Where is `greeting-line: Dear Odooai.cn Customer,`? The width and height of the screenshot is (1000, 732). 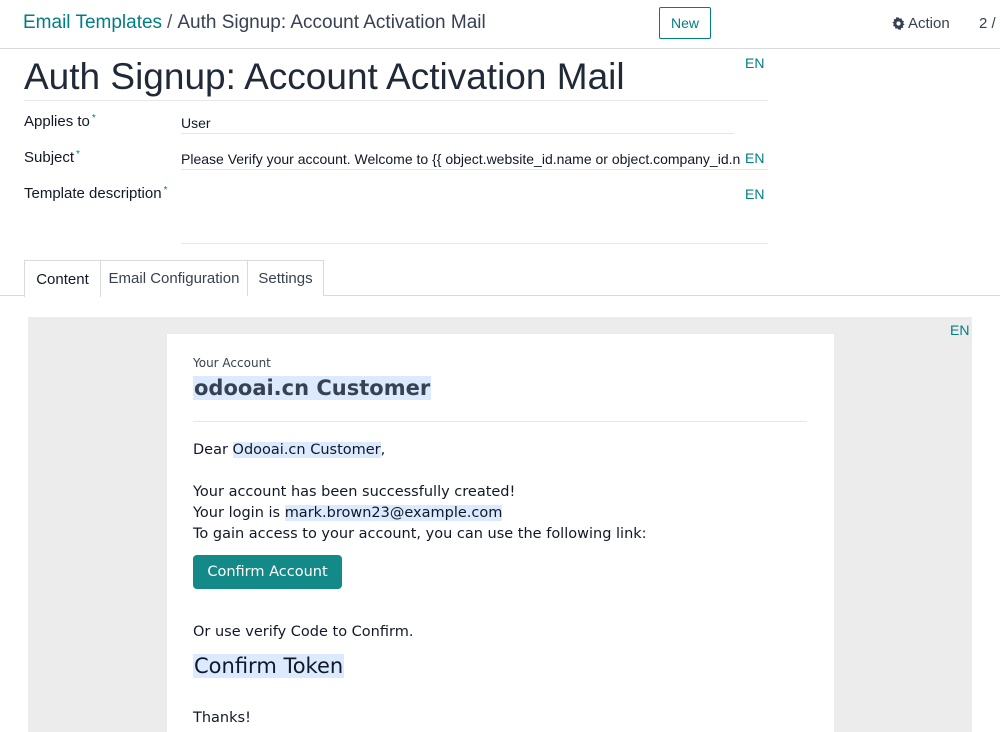 greeting-line: Dear Odooai.cn Customer, is located at coordinates (289, 450).